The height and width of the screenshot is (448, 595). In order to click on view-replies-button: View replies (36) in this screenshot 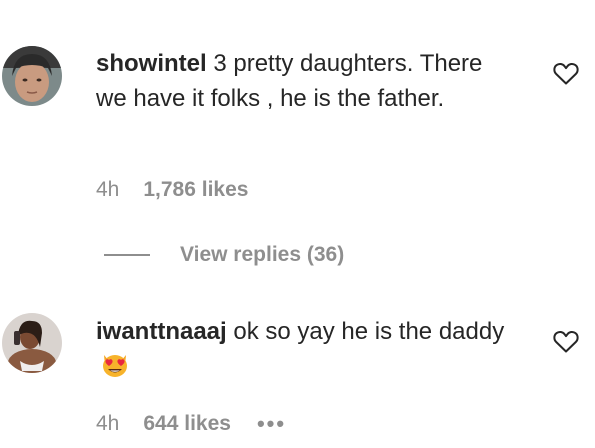, I will do `click(224, 255)`.